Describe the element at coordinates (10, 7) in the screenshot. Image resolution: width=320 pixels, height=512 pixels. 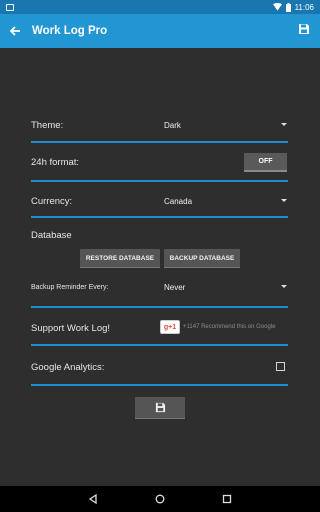
I see `image-notification-icon` at that location.